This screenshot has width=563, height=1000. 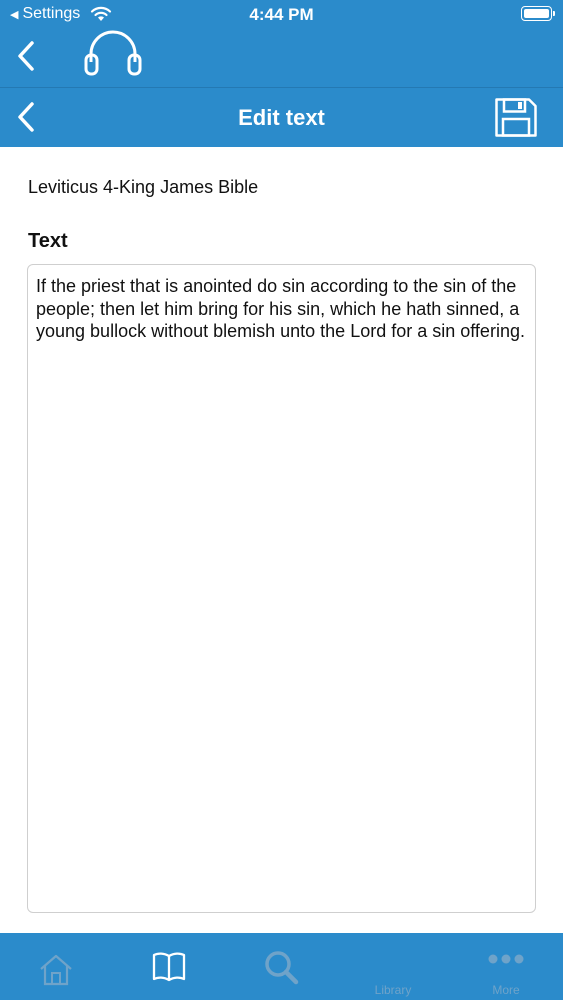 I want to click on page-title: Edit text, so click(x=281, y=117).